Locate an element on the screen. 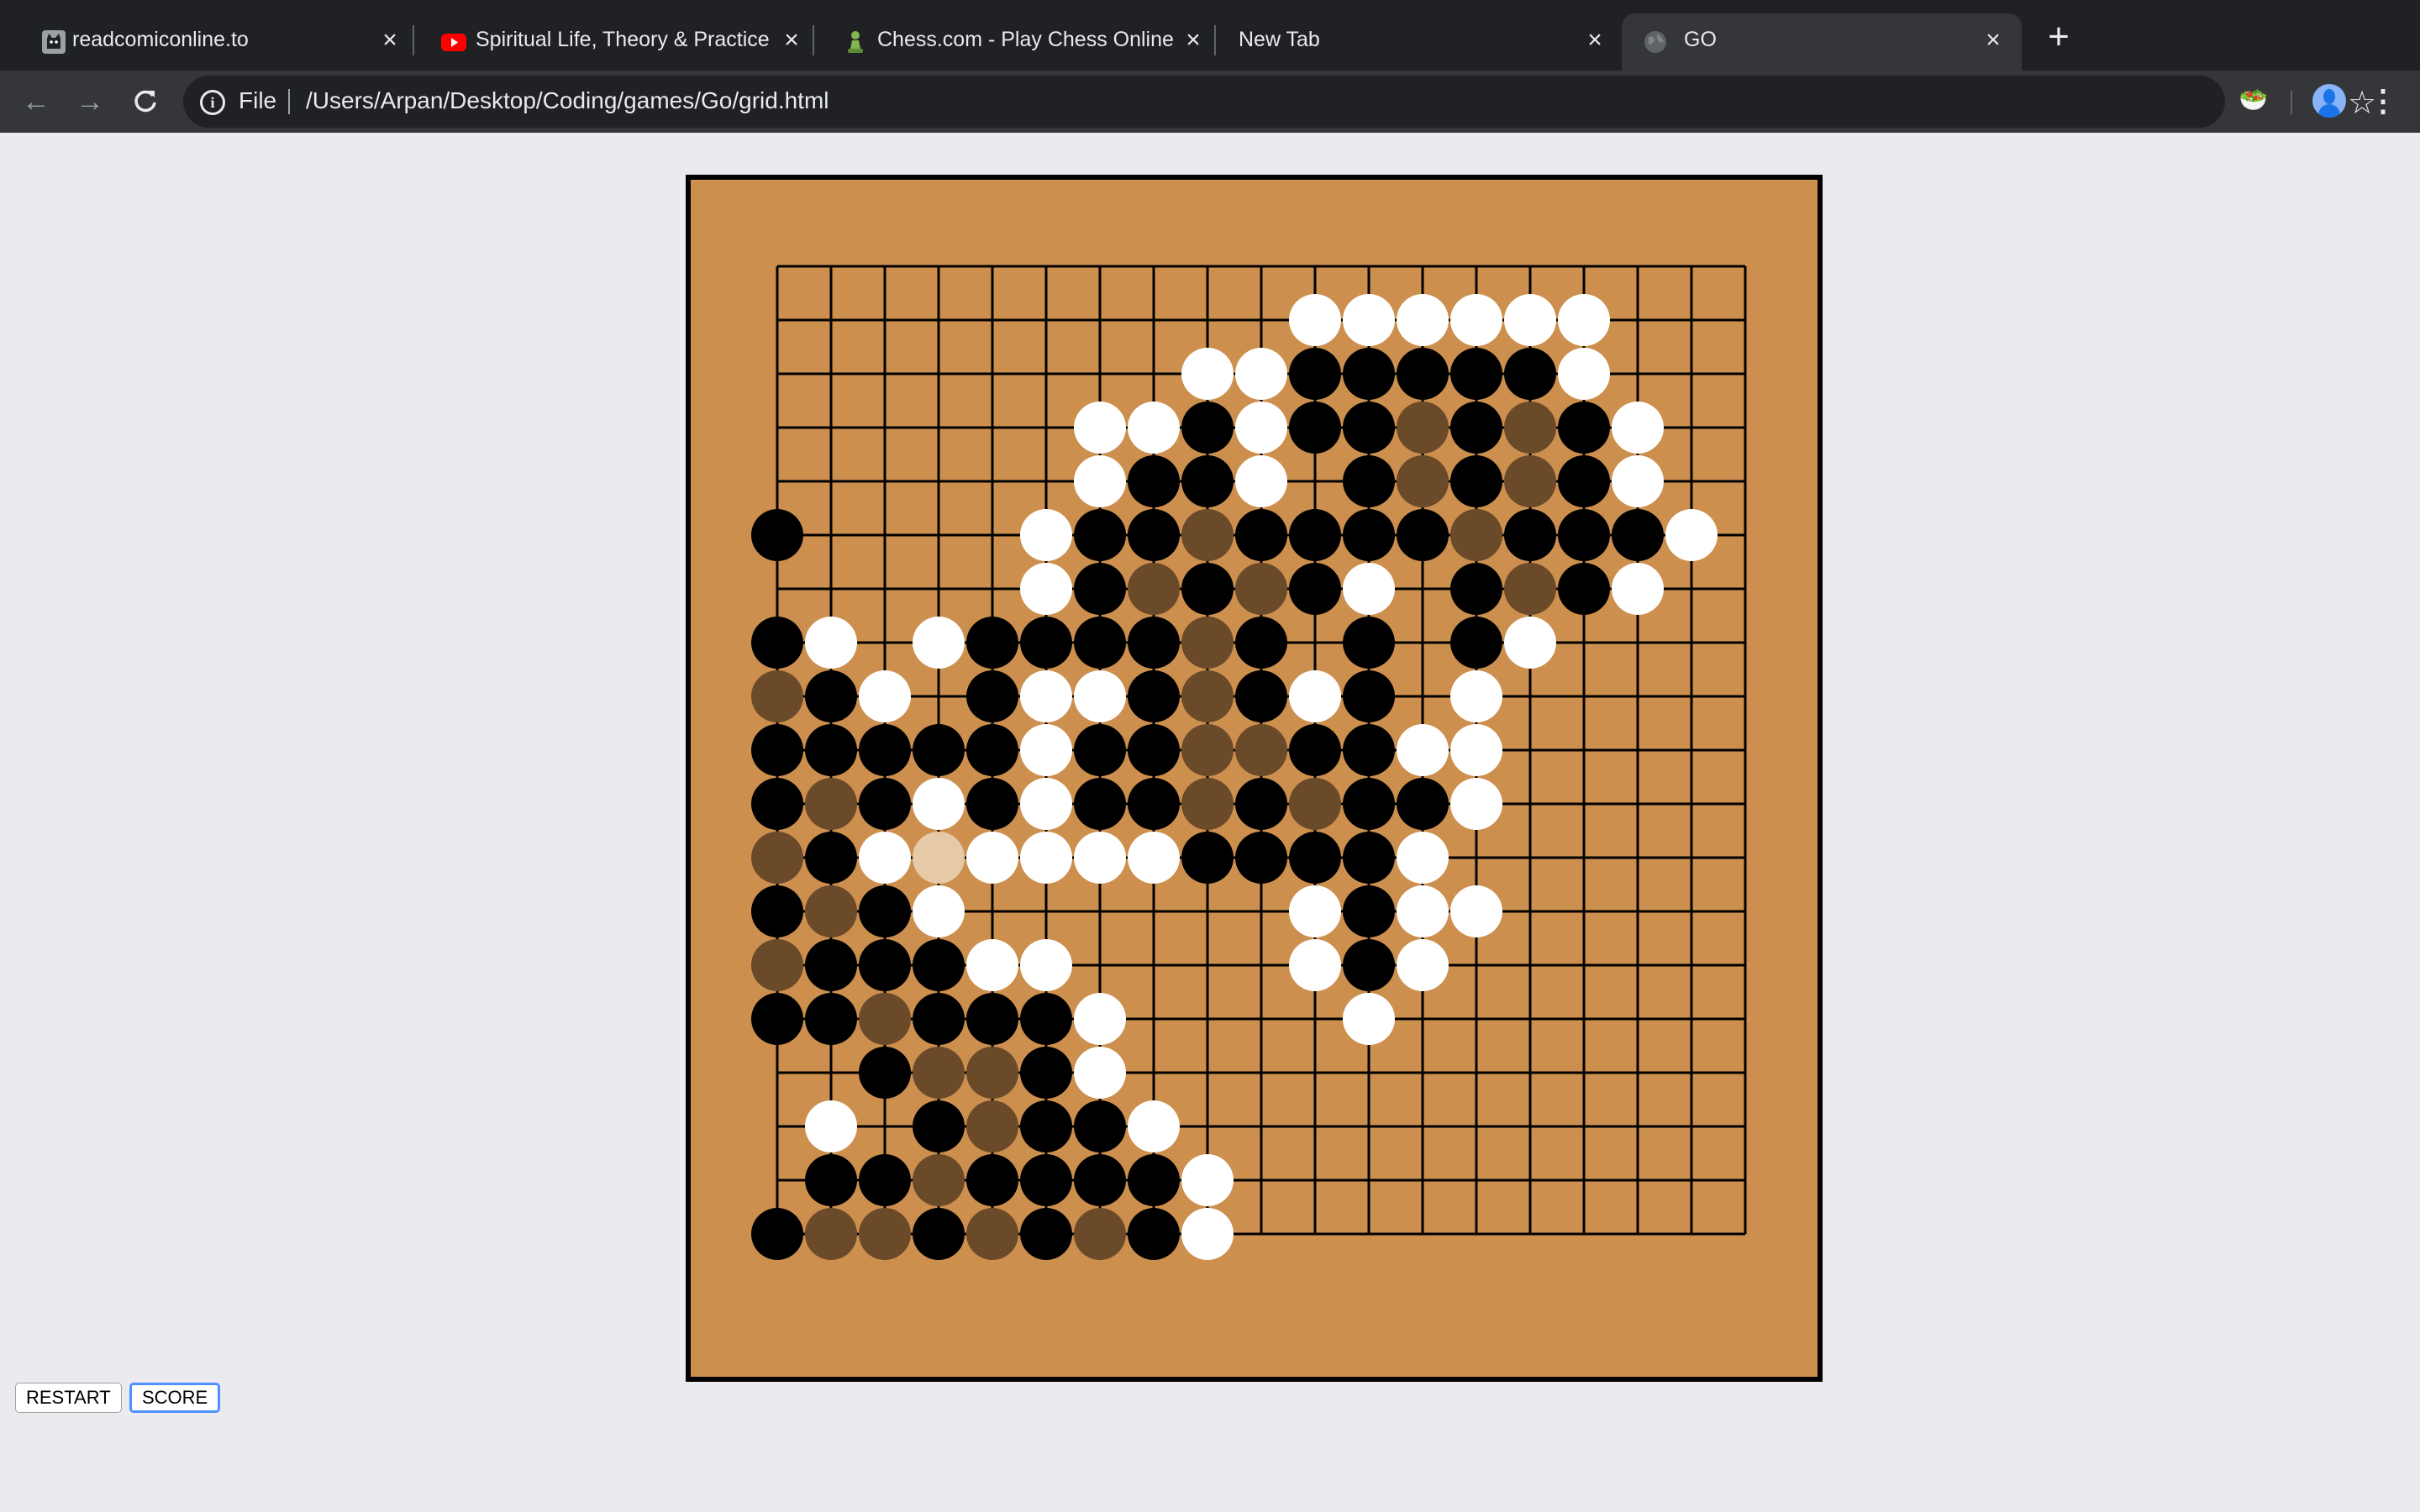 This screenshot has width=2420, height=1512. profile-avatar is located at coordinates (2329, 101).